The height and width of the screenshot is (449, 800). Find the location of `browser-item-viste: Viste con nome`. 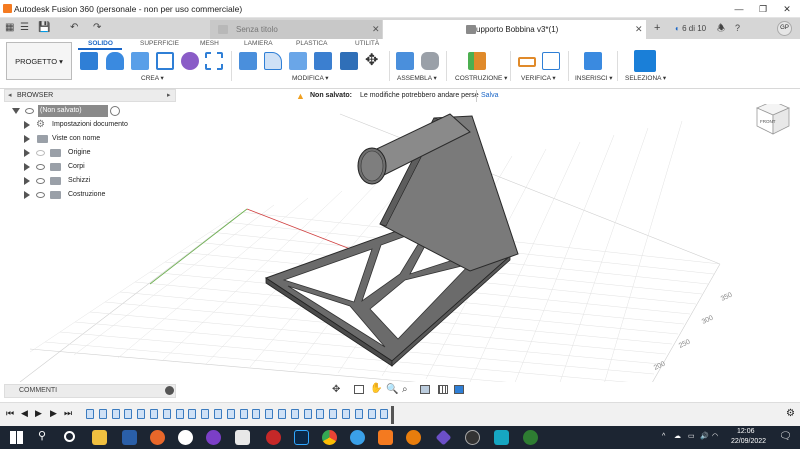

browser-item-viste: Viste con nome is located at coordinates (90, 139).